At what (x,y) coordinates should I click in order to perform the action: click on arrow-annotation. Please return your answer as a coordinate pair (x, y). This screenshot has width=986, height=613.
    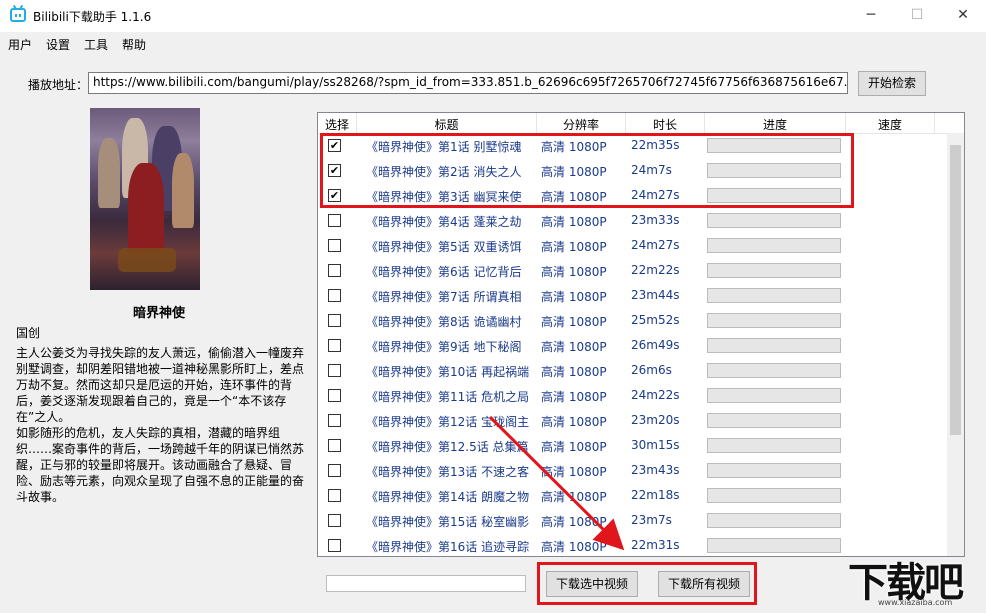
    Looking at the image, I should click on (556, 483).